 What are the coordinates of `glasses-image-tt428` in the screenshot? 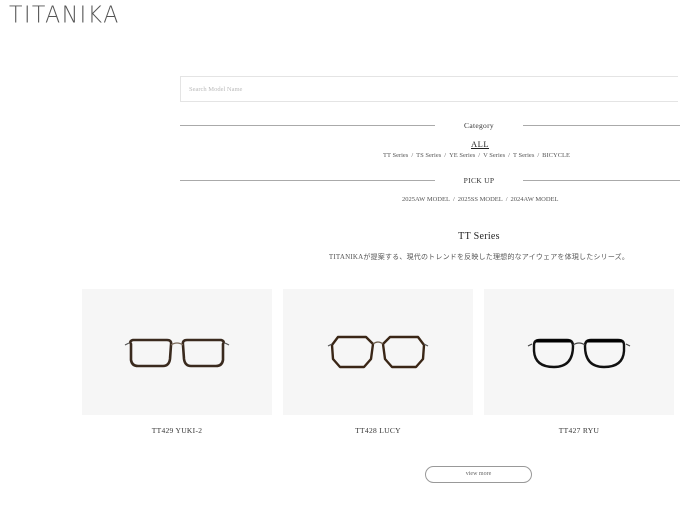 It's located at (378, 352).